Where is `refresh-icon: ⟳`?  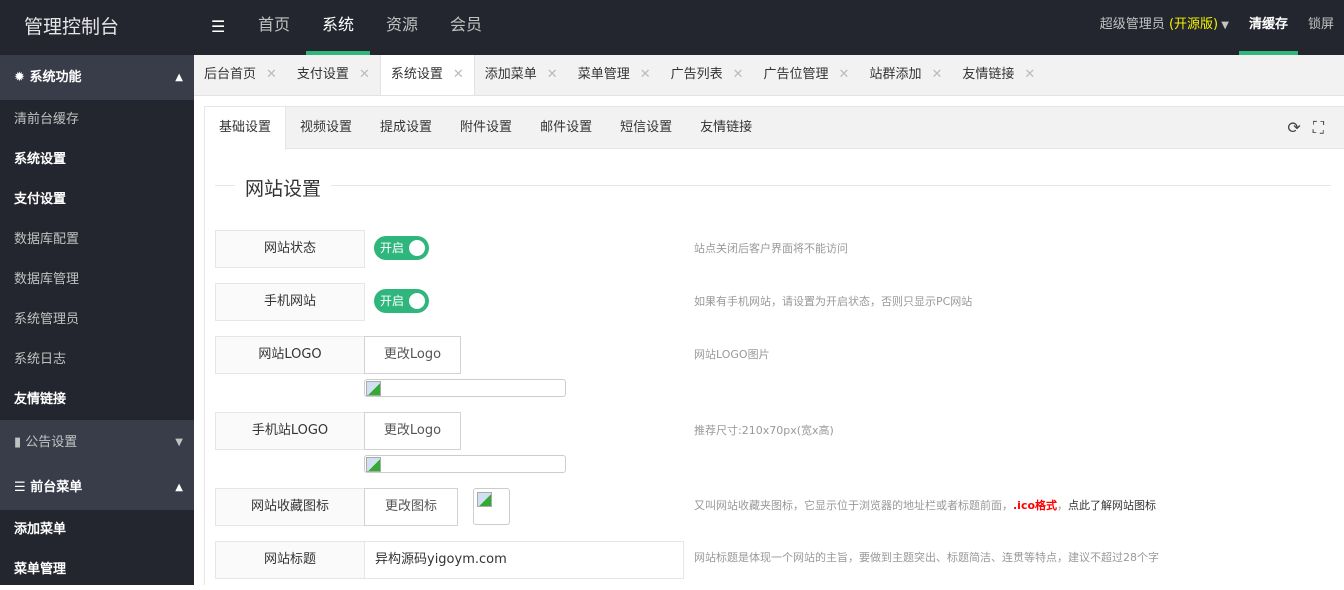
refresh-icon: ⟳ is located at coordinates (1293, 128).